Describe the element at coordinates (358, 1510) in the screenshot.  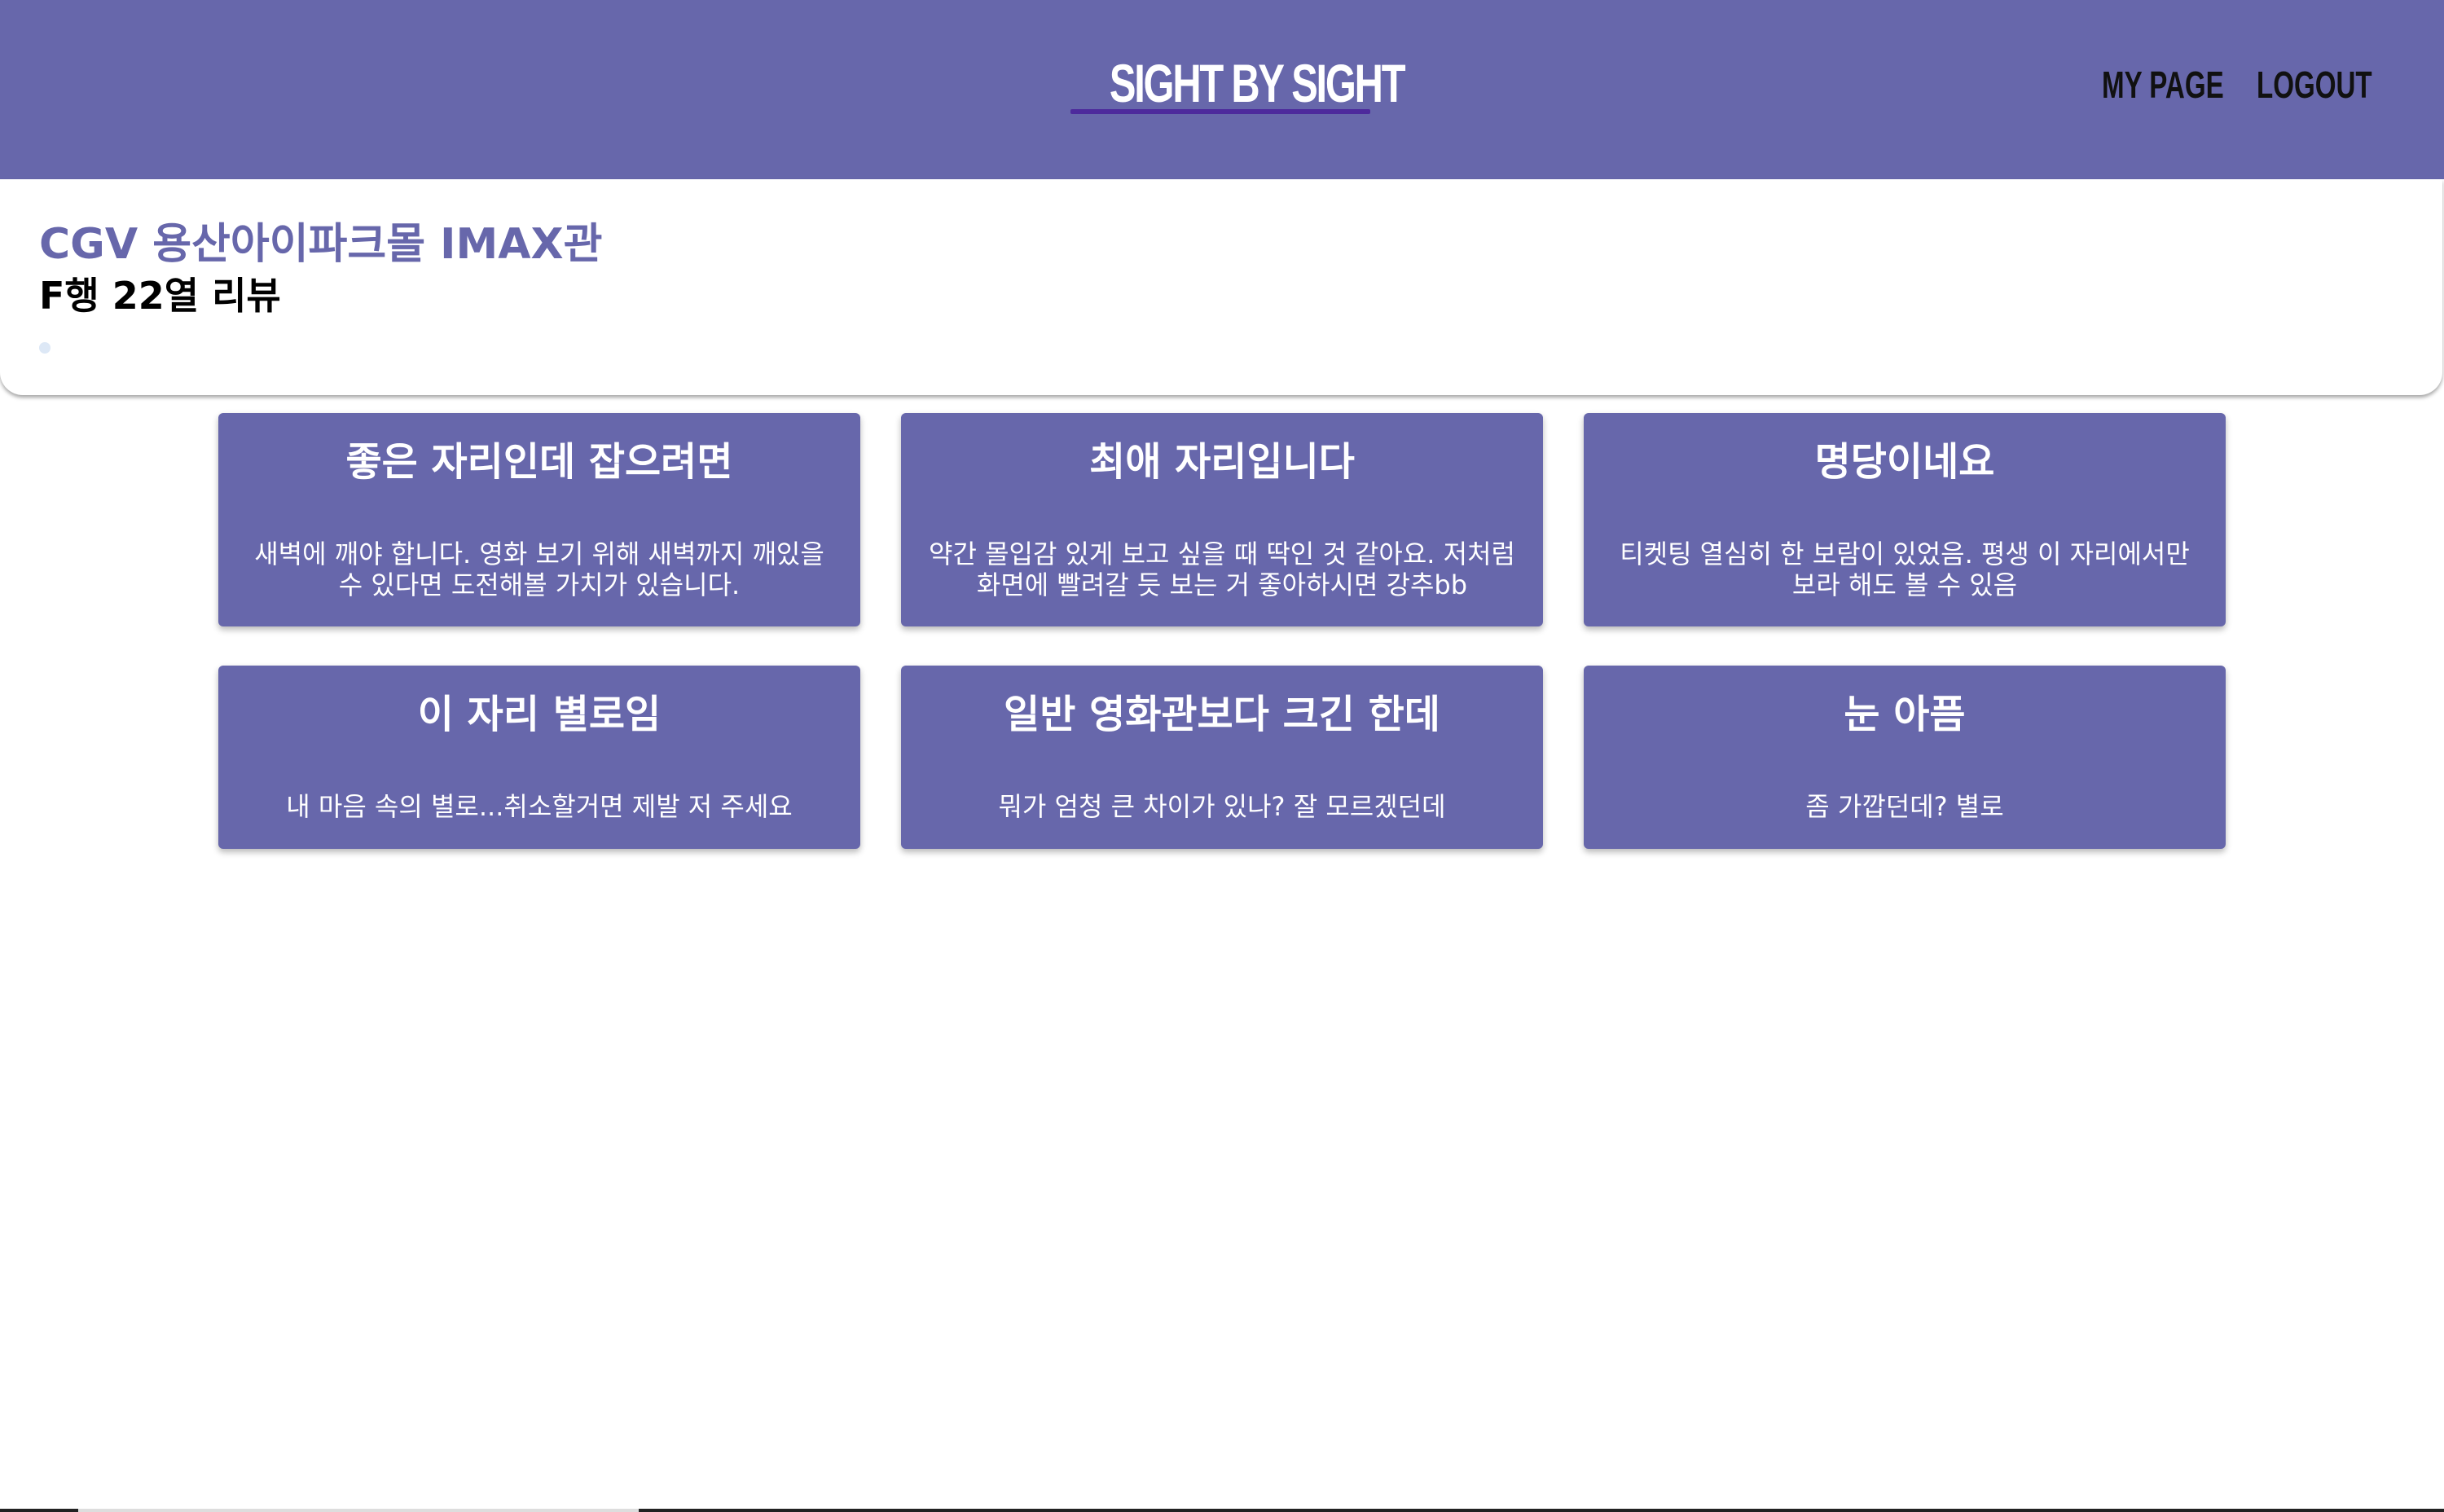
I see `bottom-scrollbar-thumb` at that location.